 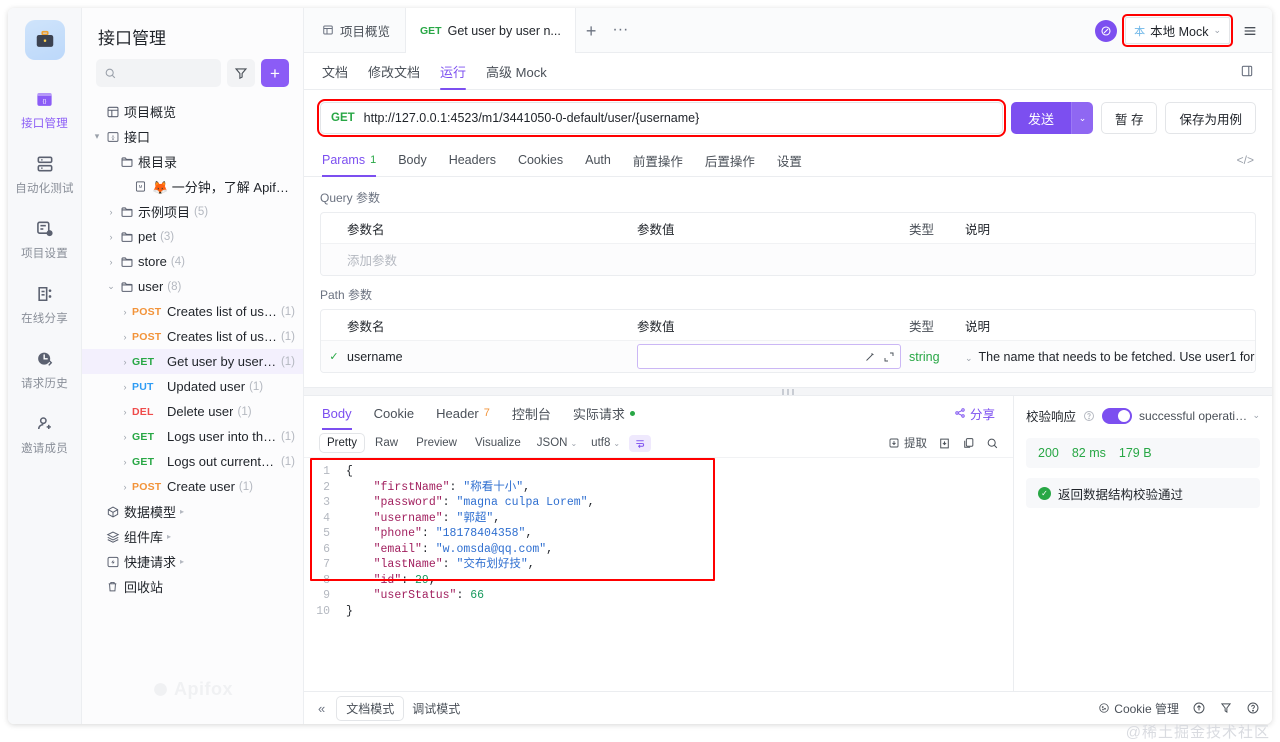 I want to click on tree-node: ›PUTUpdated user(1), so click(x=192, y=386).